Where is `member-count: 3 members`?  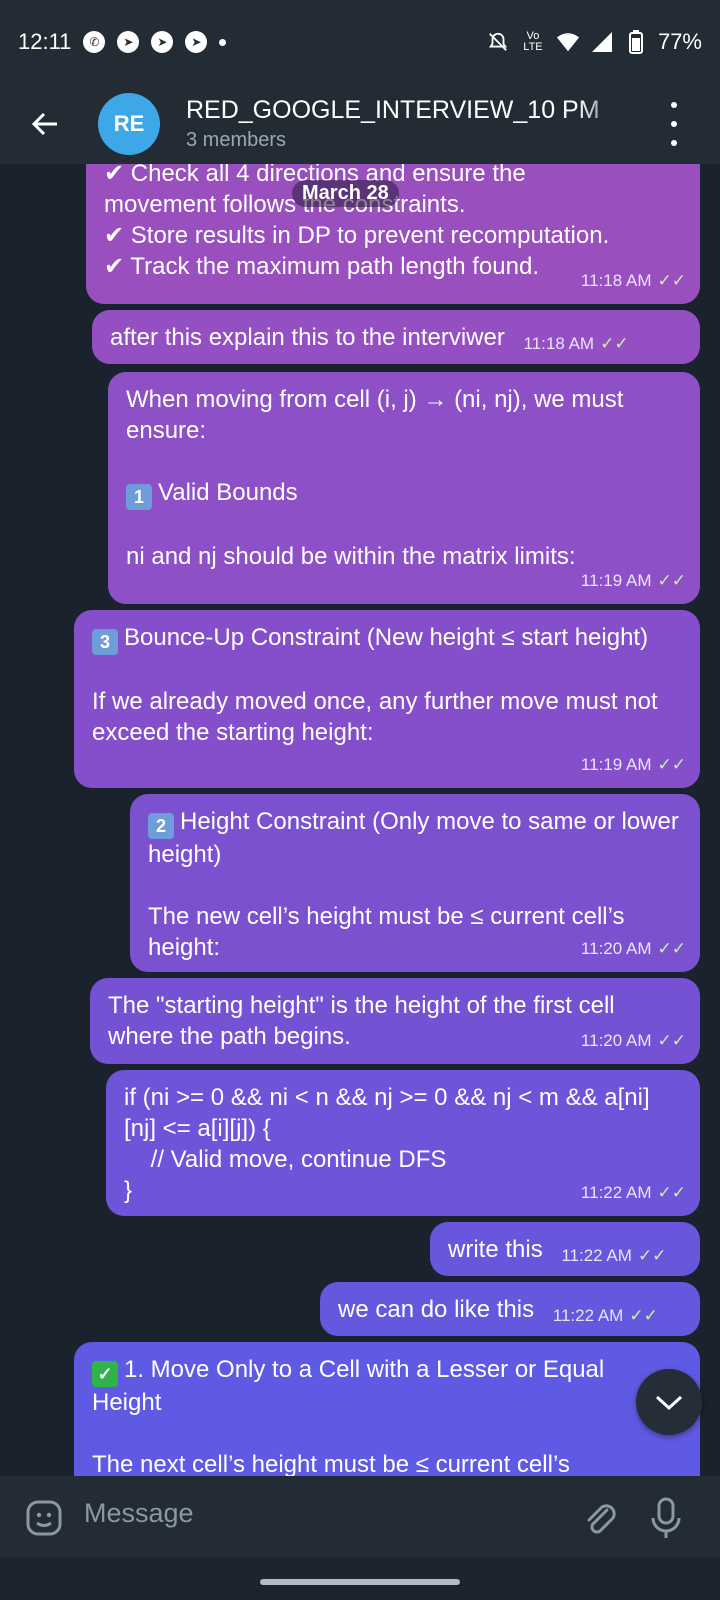
member-count: 3 members is located at coordinates (236, 140).